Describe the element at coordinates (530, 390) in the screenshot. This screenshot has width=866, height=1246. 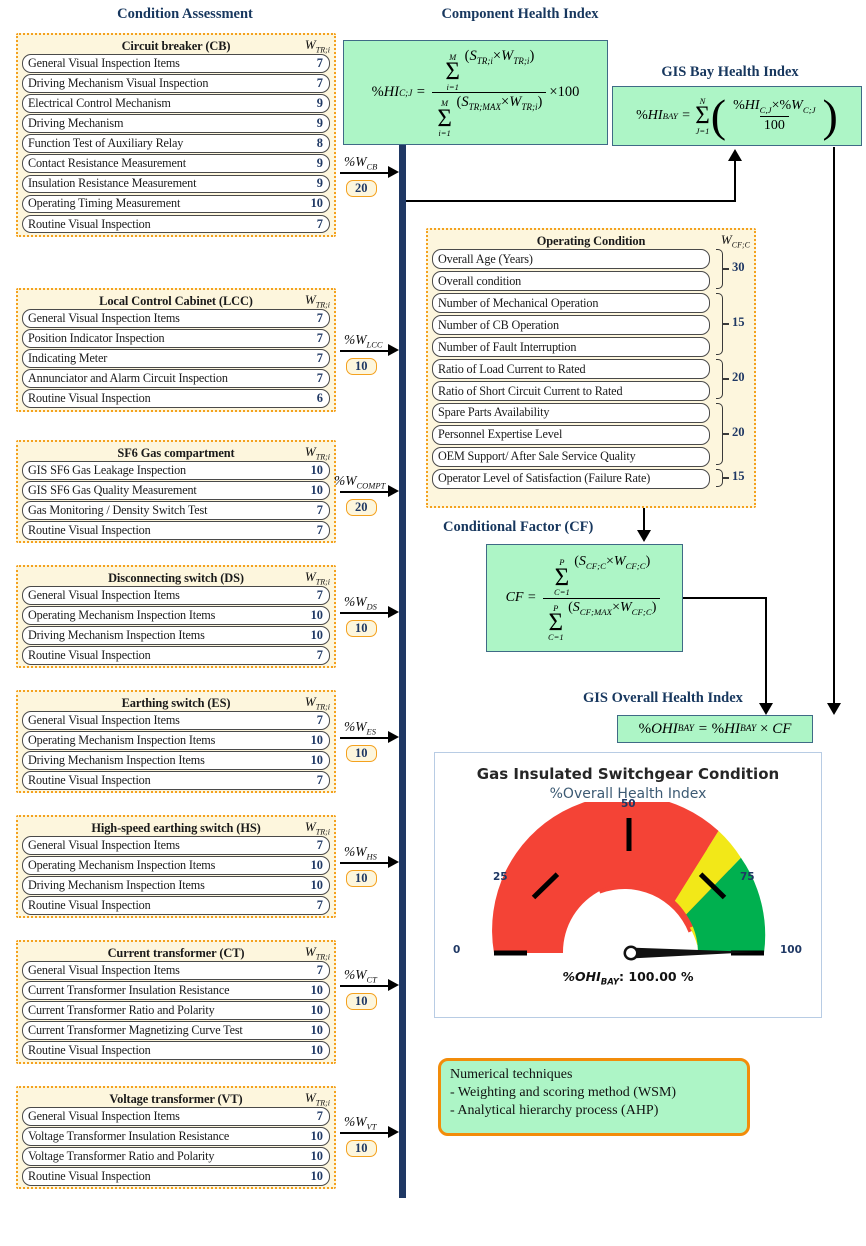
I see `operating-condition-row-label: Ratio of Short Circuit Current to Rated` at that location.